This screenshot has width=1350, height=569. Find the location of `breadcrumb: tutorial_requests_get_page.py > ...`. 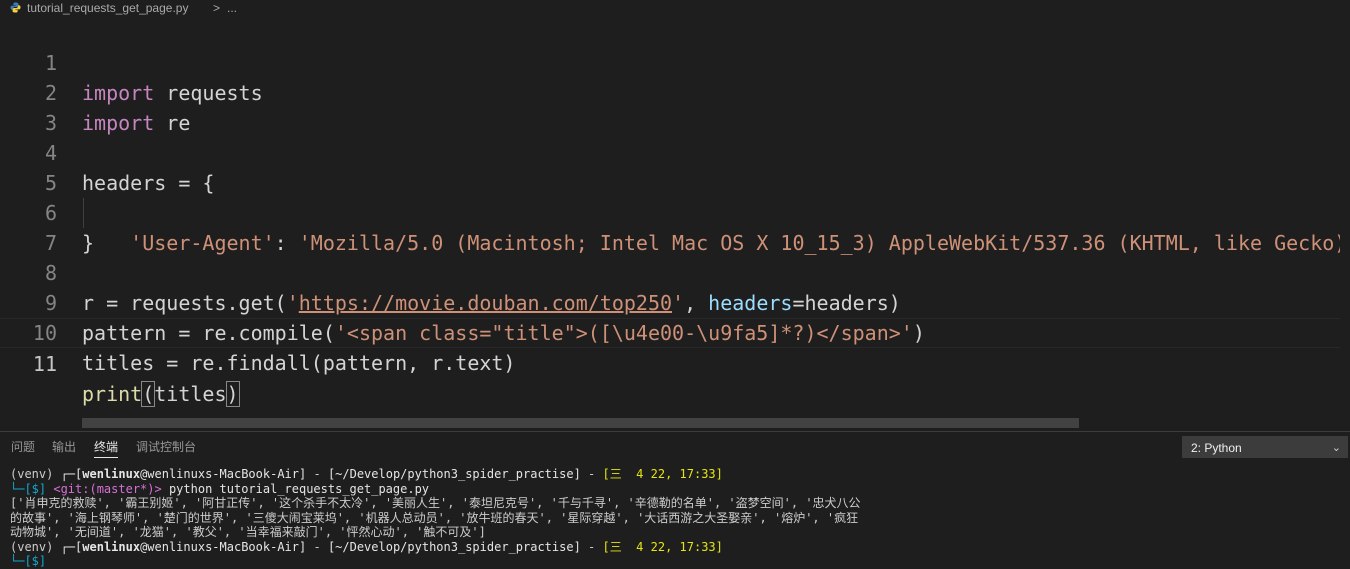

breadcrumb: tutorial_requests_get_page.py > ... is located at coordinates (675, 8).